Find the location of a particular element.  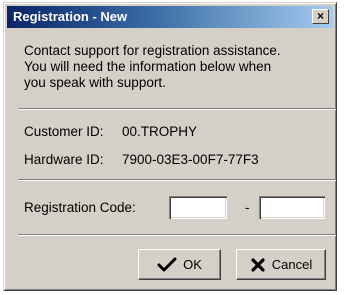

x-icon is located at coordinates (258, 264).